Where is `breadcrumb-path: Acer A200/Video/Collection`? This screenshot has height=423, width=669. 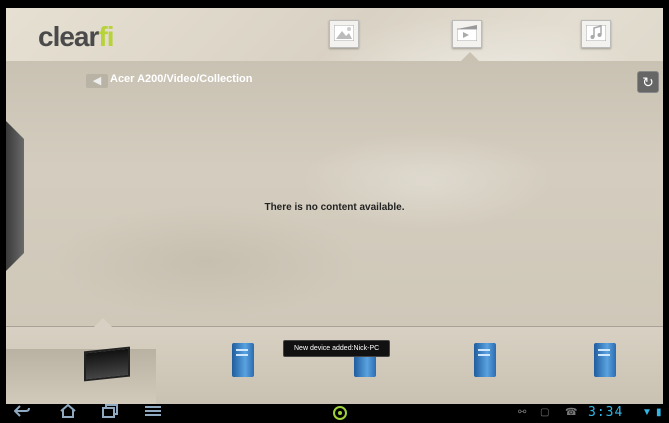
breadcrumb-path: Acer A200/Video/Collection is located at coordinates (181, 79).